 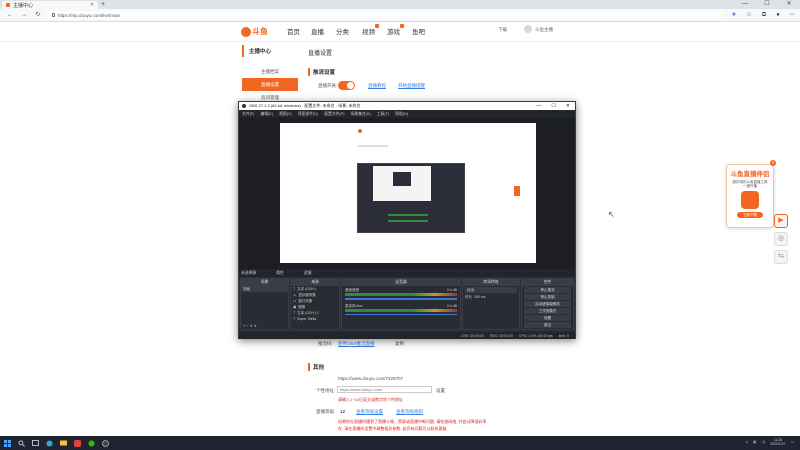 What do you see at coordinates (293, 31) in the screenshot?
I see `nav-home: 首页` at bounding box center [293, 31].